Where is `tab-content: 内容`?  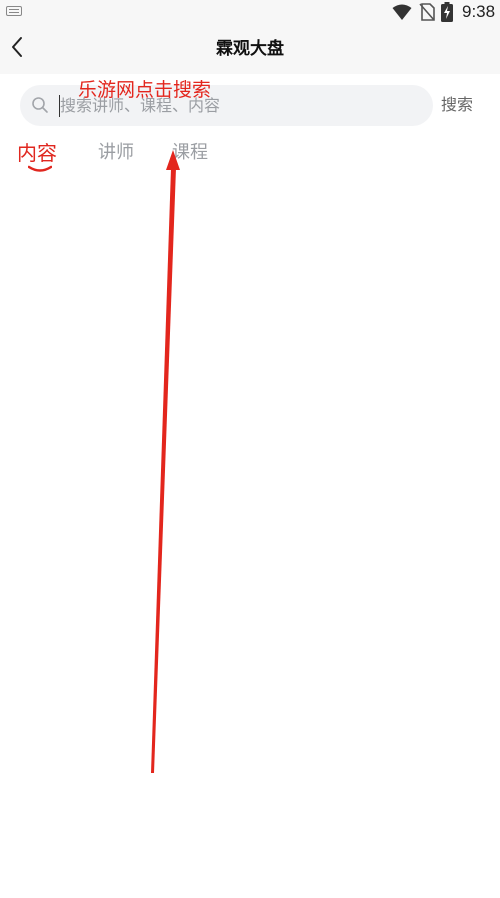 tab-content: 内容 is located at coordinates (37, 153).